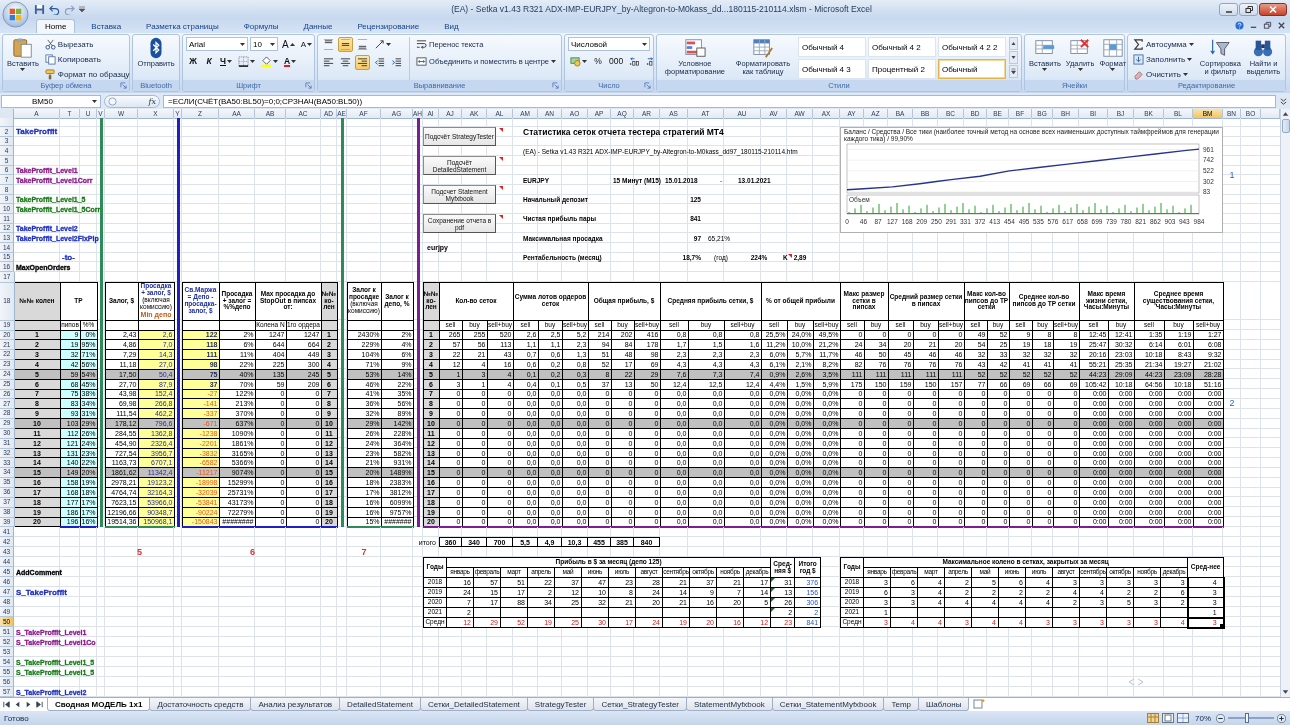  Describe the element at coordinates (266, 61) in the screenshot. I see `paint-bucket-icon` at that location.